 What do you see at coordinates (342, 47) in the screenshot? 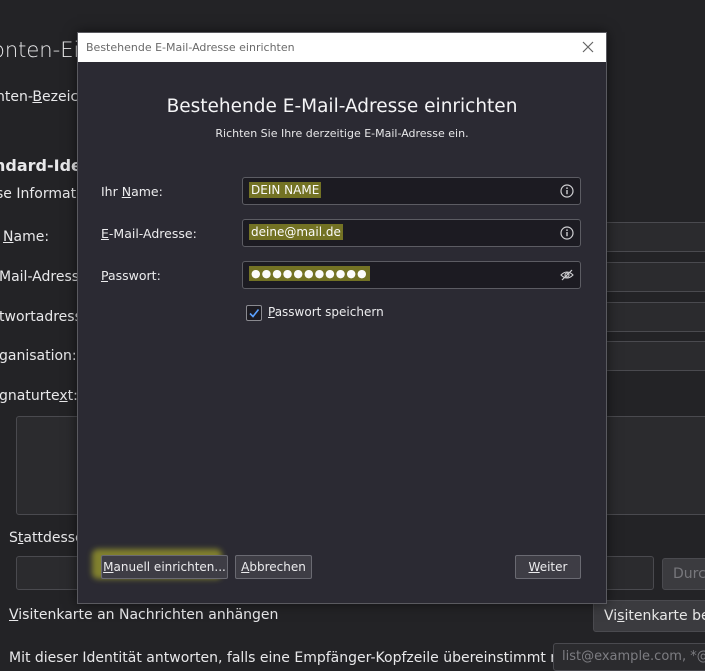
I see `dialog-titlebar: Bestehende E-Mail-Adresse einrichten` at bounding box center [342, 47].